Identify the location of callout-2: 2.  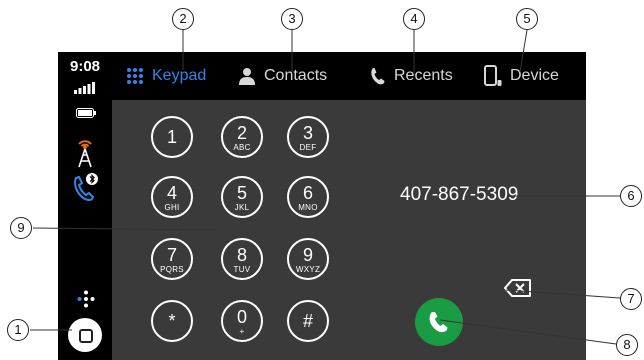
(183, 19).